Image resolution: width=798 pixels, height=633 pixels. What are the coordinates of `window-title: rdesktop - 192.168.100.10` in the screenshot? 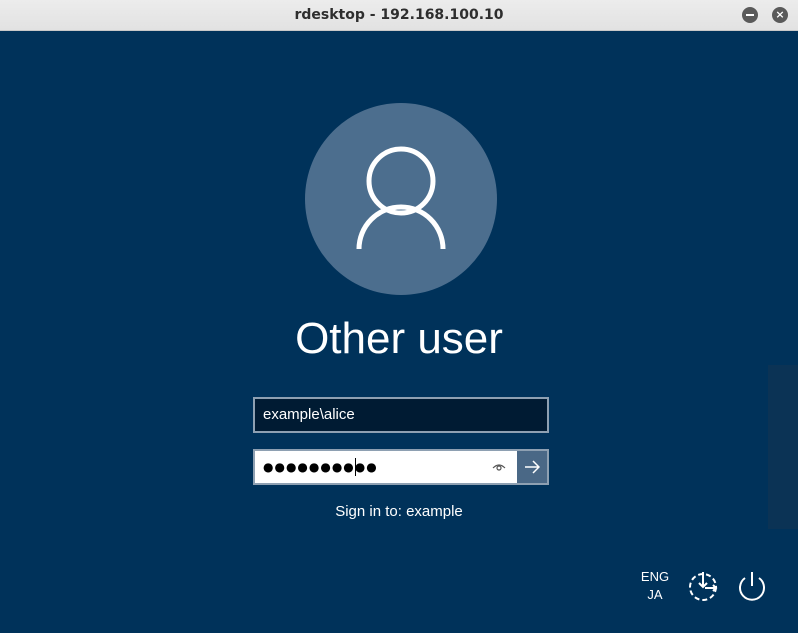 It's located at (399, 15).